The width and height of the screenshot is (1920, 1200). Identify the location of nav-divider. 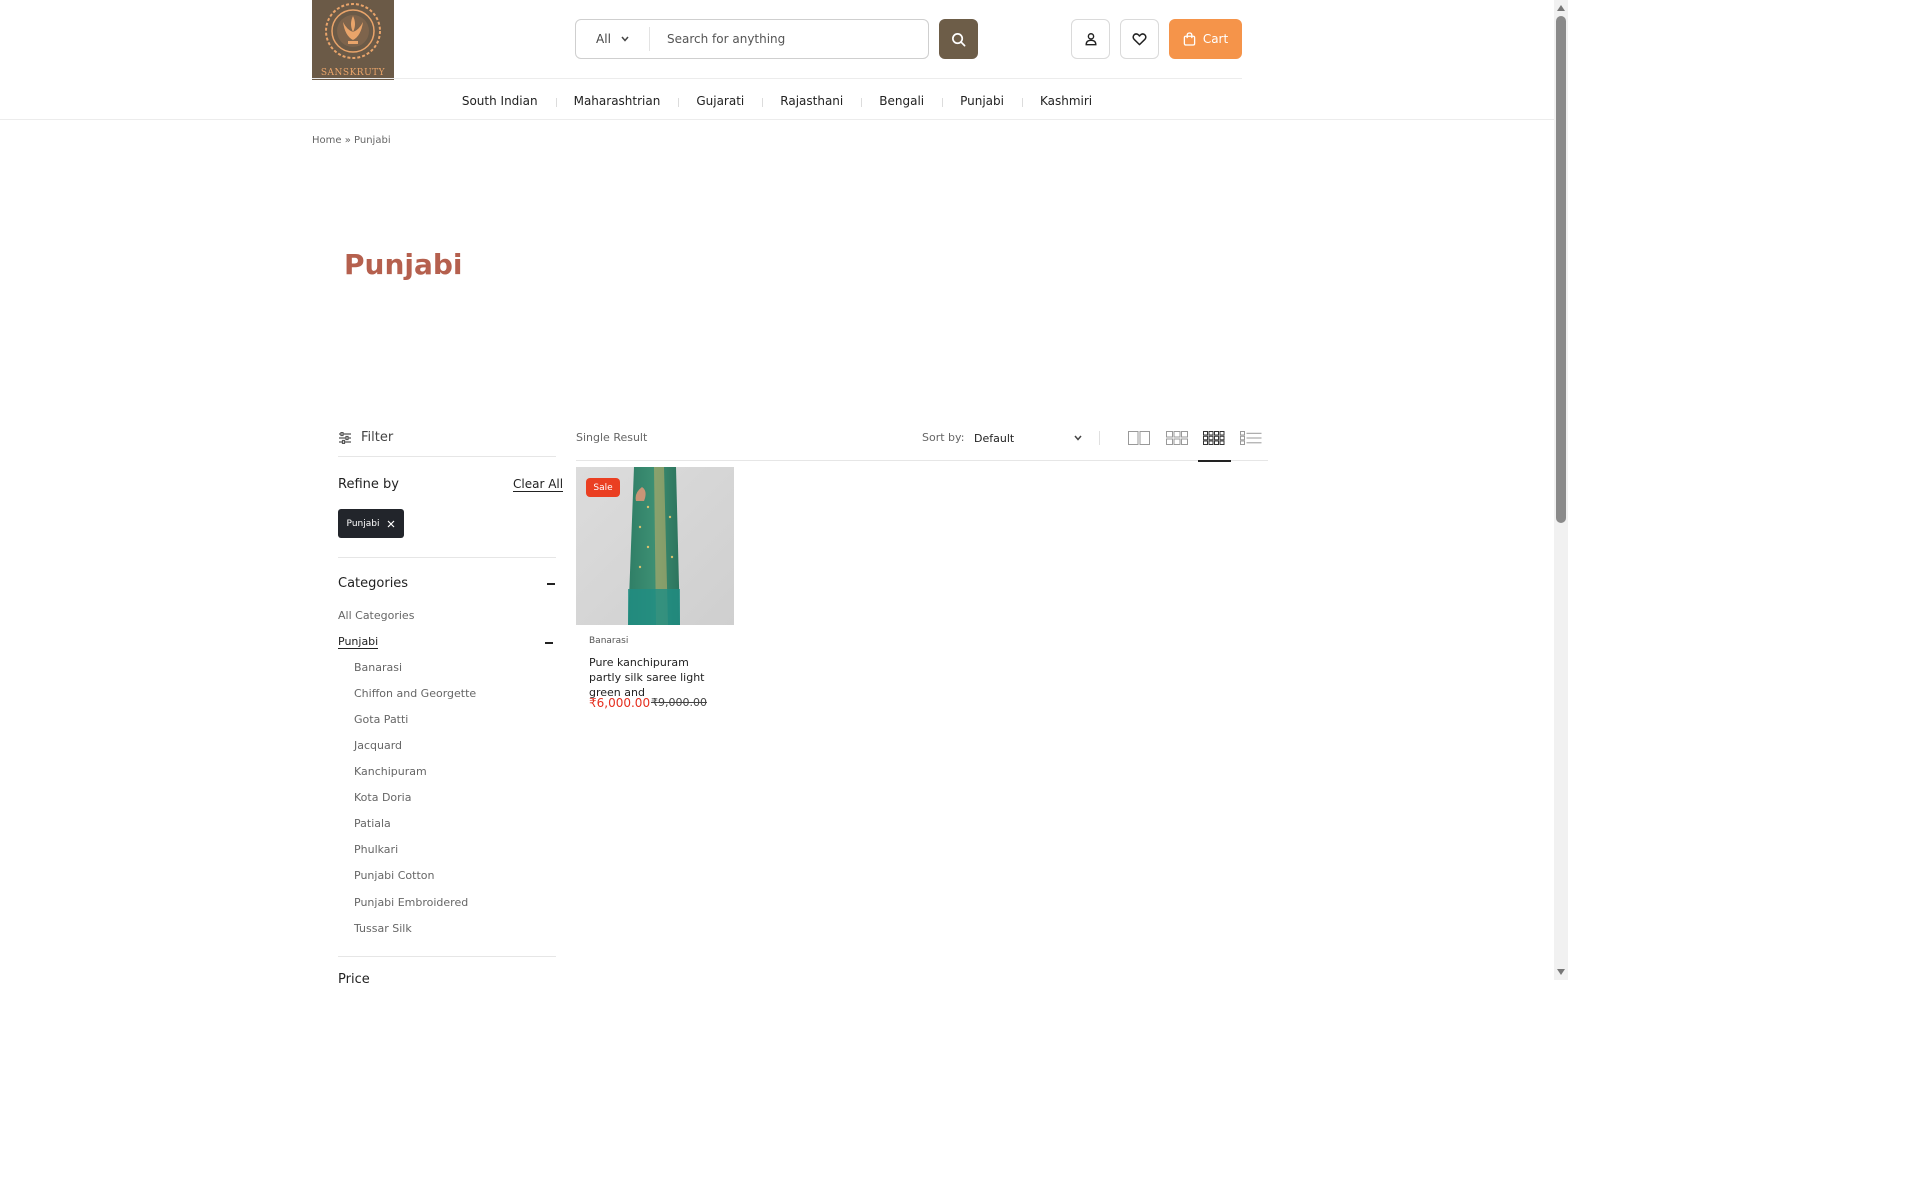
(777, 119).